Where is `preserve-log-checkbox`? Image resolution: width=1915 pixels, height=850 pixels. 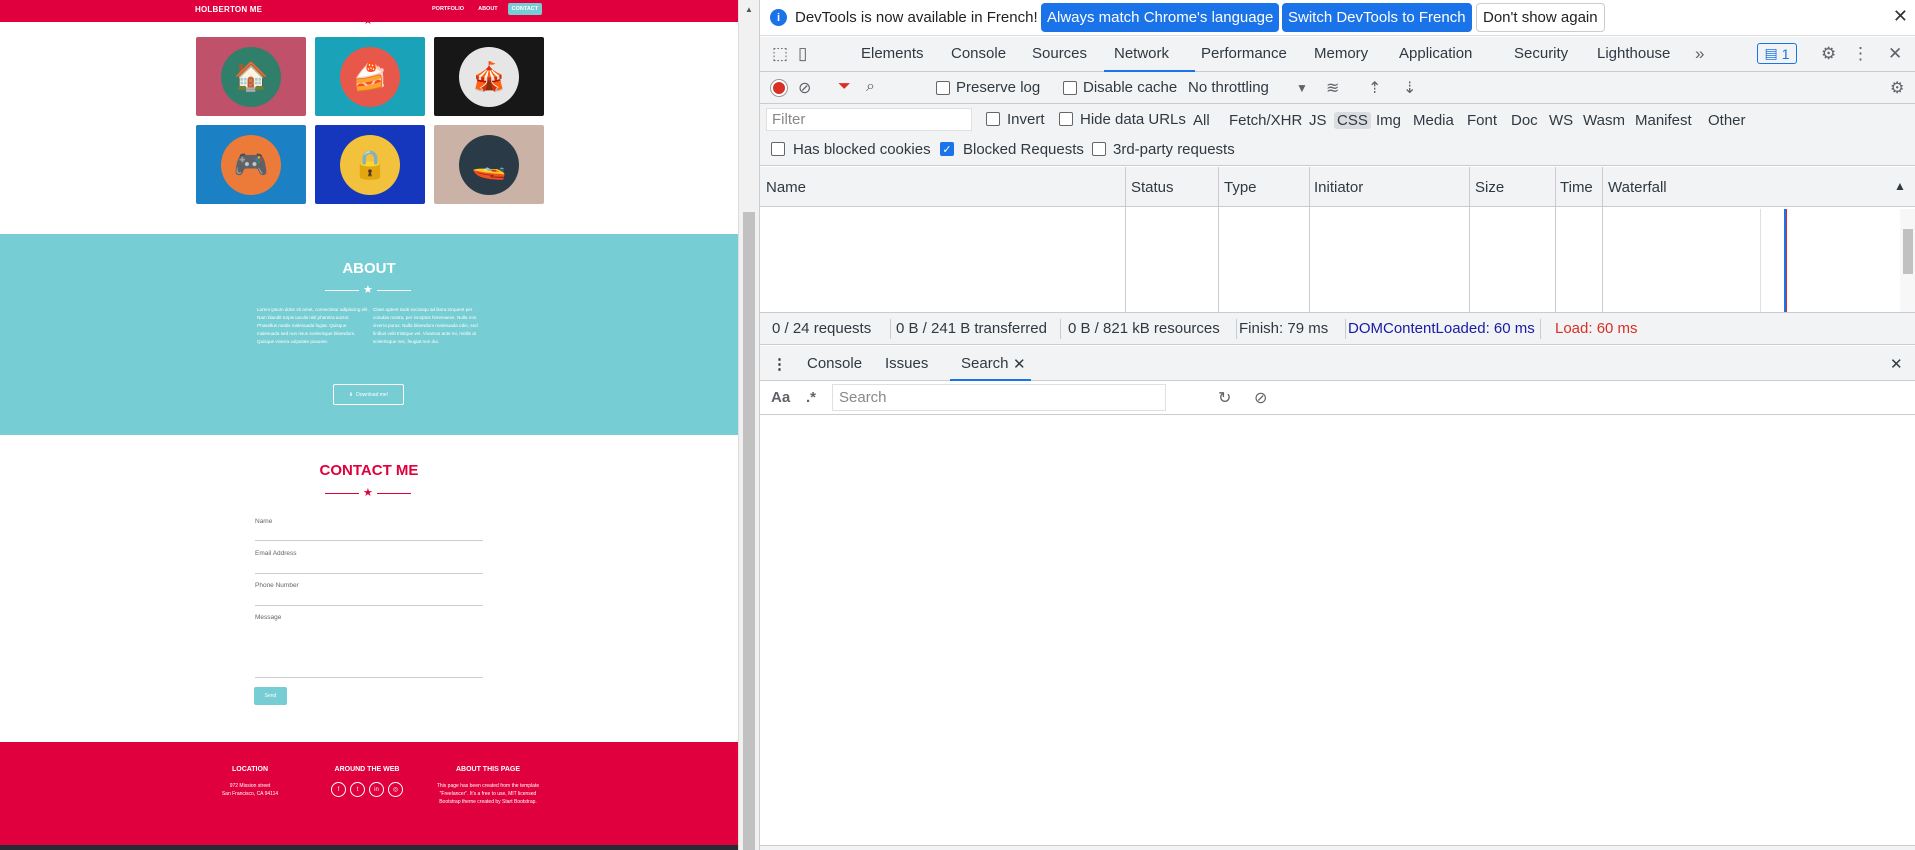 preserve-log-checkbox is located at coordinates (943, 88).